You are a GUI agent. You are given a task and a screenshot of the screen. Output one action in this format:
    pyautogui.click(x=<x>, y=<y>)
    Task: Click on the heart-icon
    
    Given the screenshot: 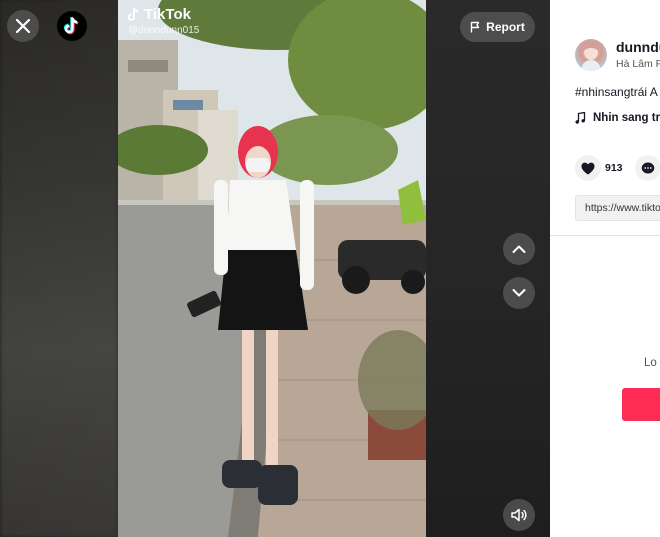 What is the action you would take?
    pyautogui.click(x=588, y=168)
    